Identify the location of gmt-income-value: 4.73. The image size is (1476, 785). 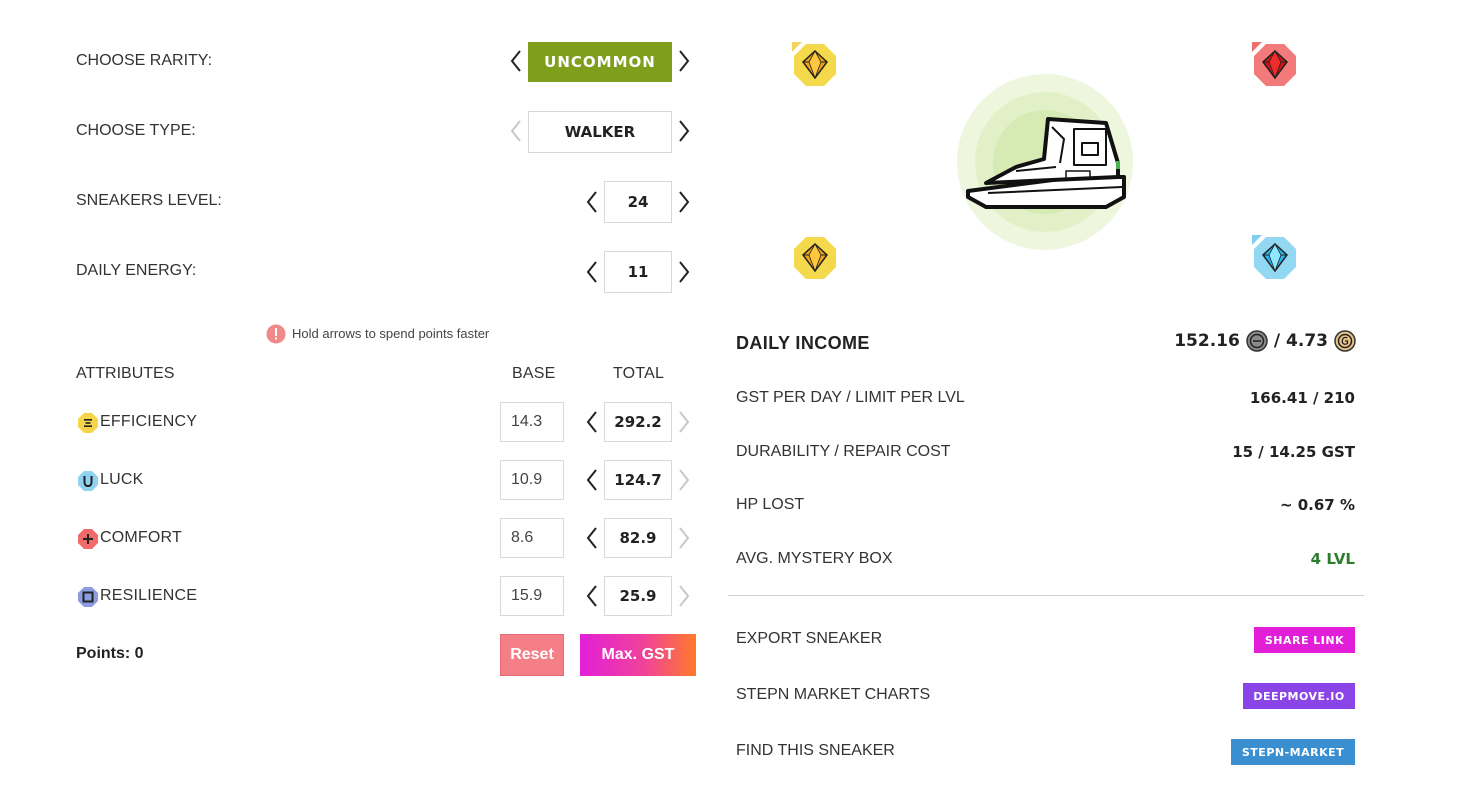
(1307, 341).